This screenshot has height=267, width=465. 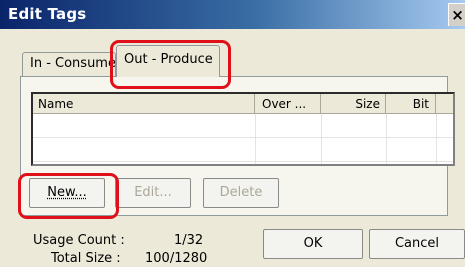 I want to click on total-size-value: 100/1280, so click(x=176, y=258).